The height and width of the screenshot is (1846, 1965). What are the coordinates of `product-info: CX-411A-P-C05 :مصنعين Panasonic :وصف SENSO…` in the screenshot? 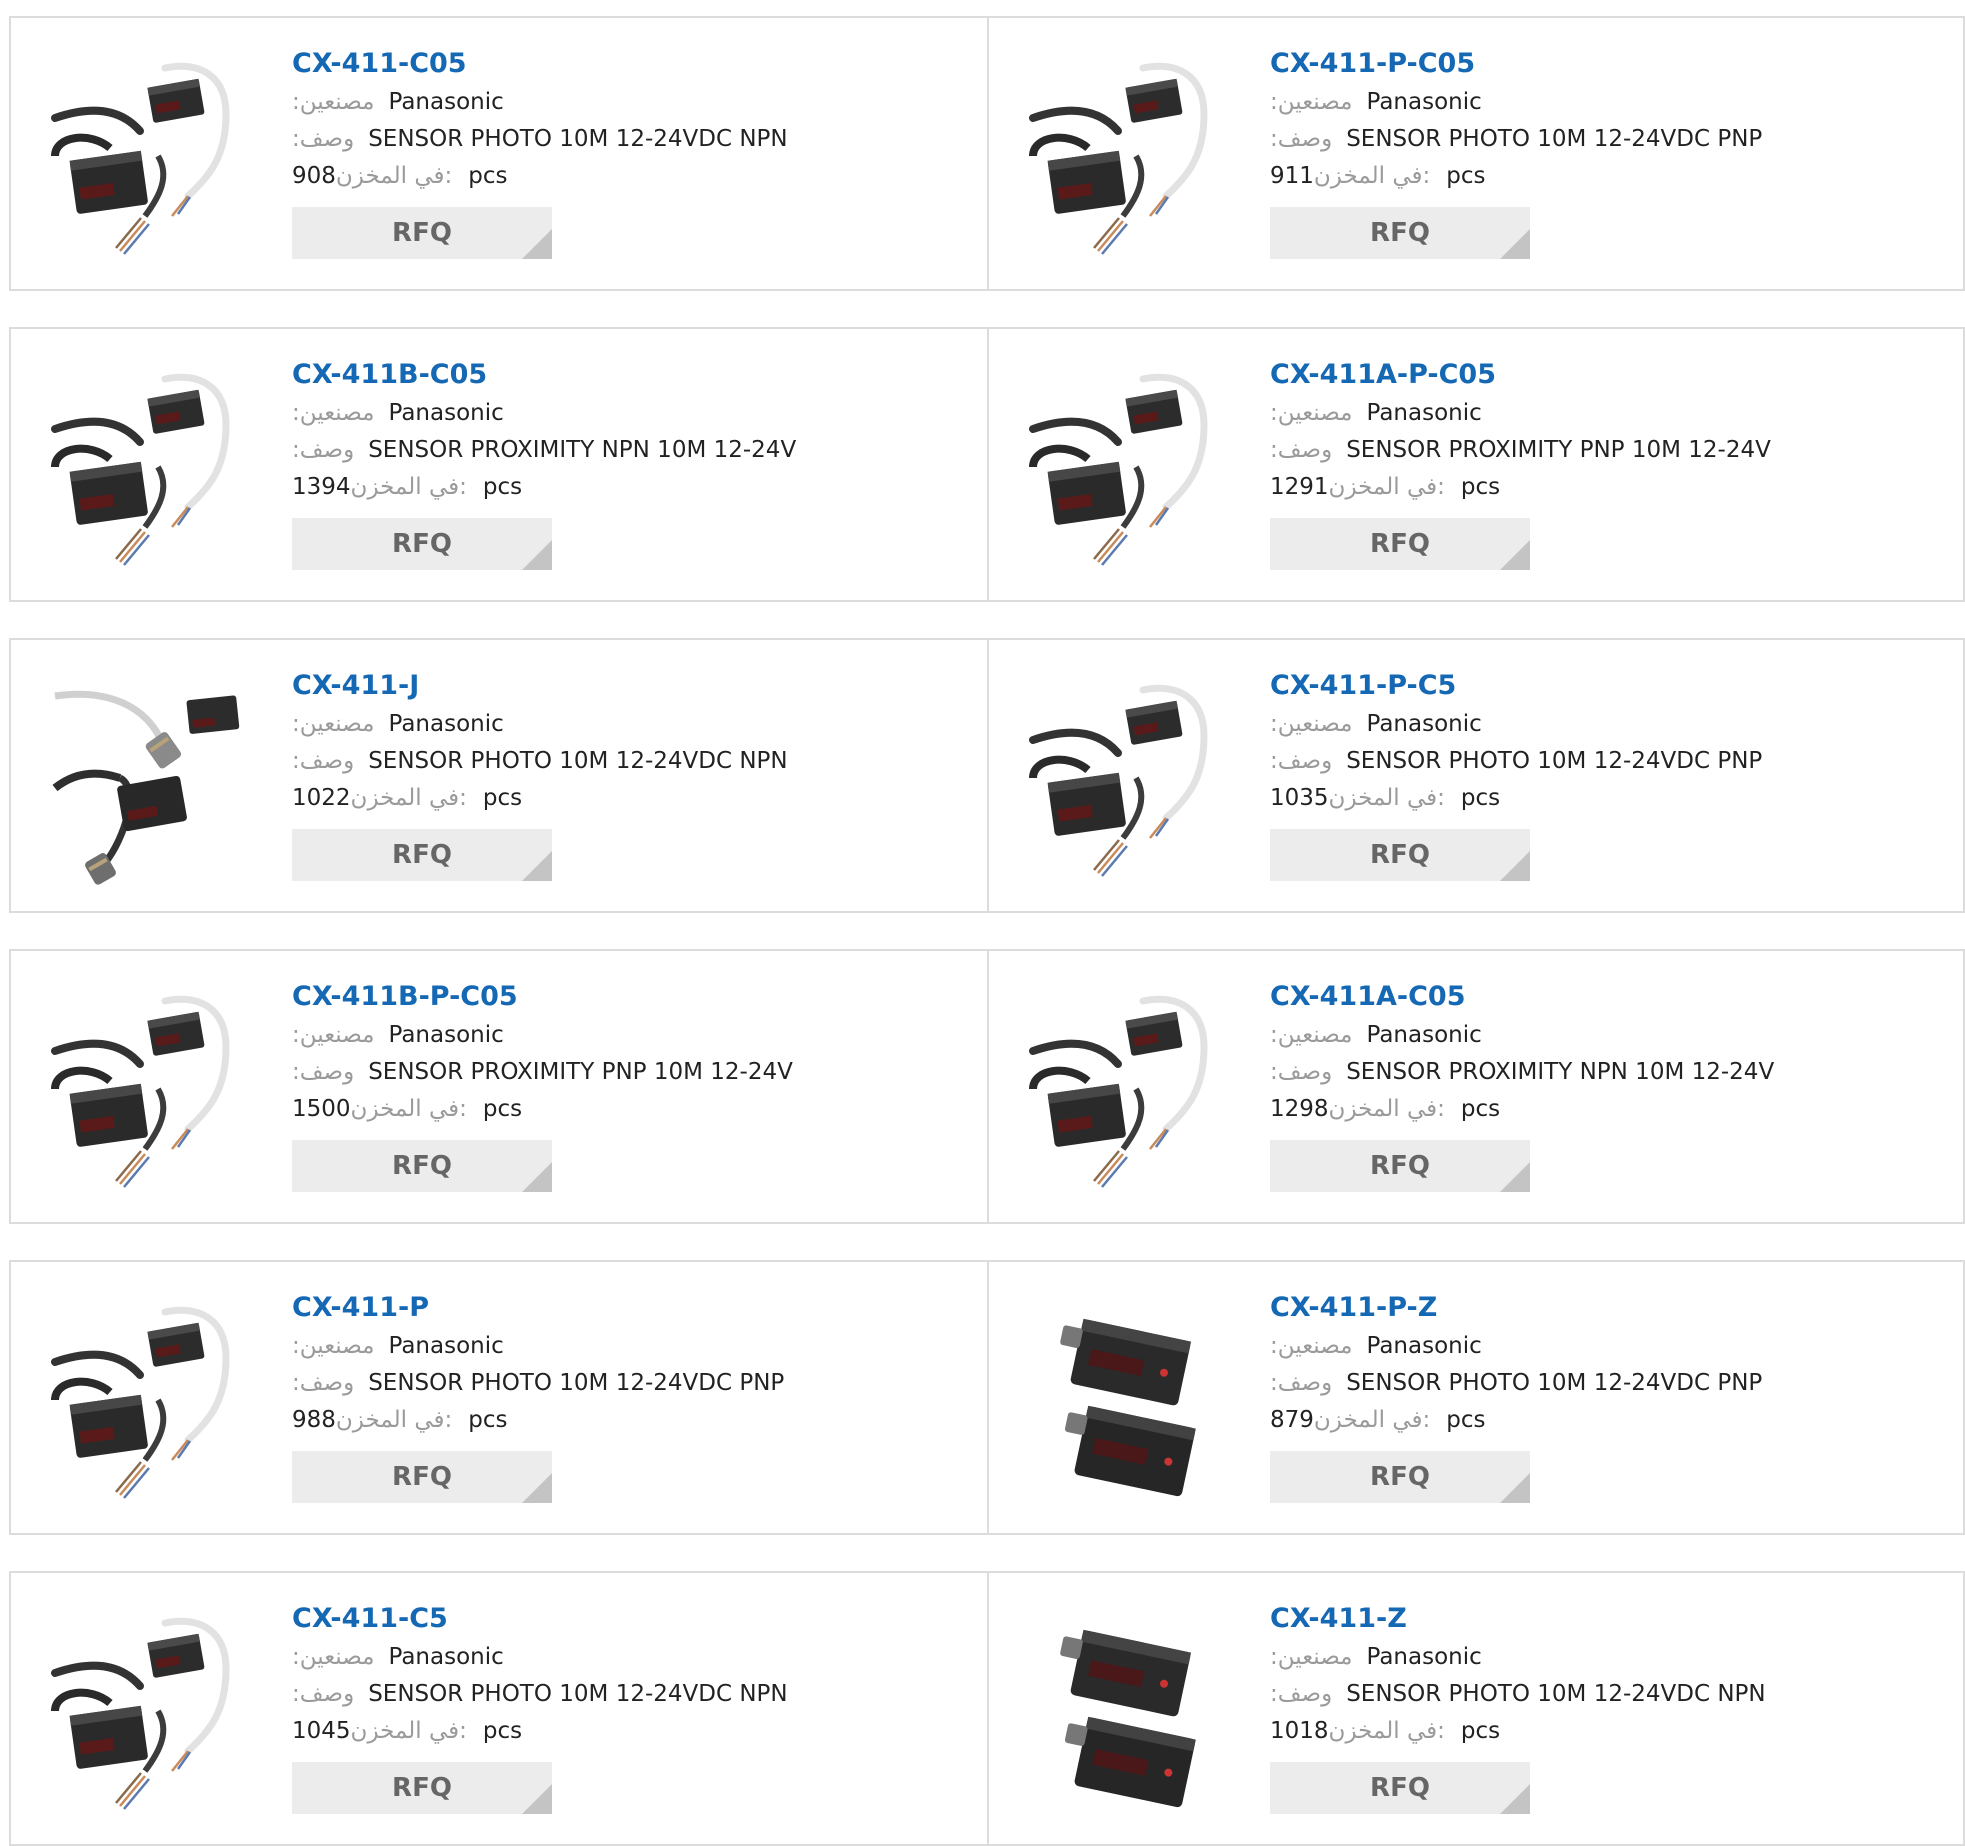 It's located at (1600, 463).